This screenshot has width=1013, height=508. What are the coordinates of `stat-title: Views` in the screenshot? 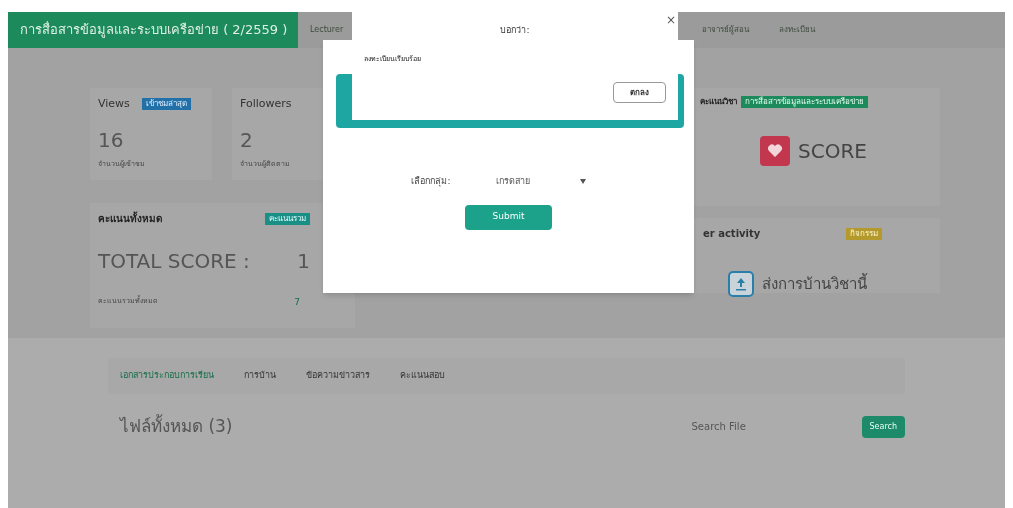 It's located at (114, 104).